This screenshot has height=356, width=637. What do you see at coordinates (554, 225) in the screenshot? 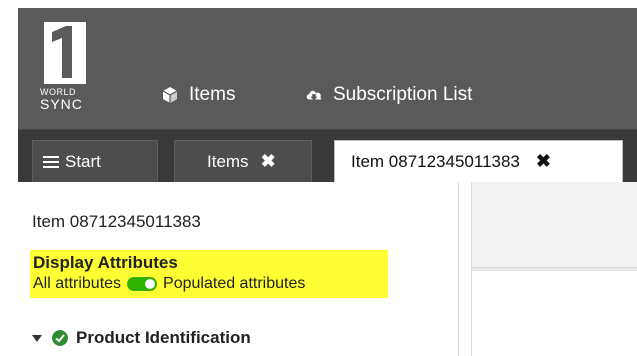
I see `detail-header` at bounding box center [554, 225].